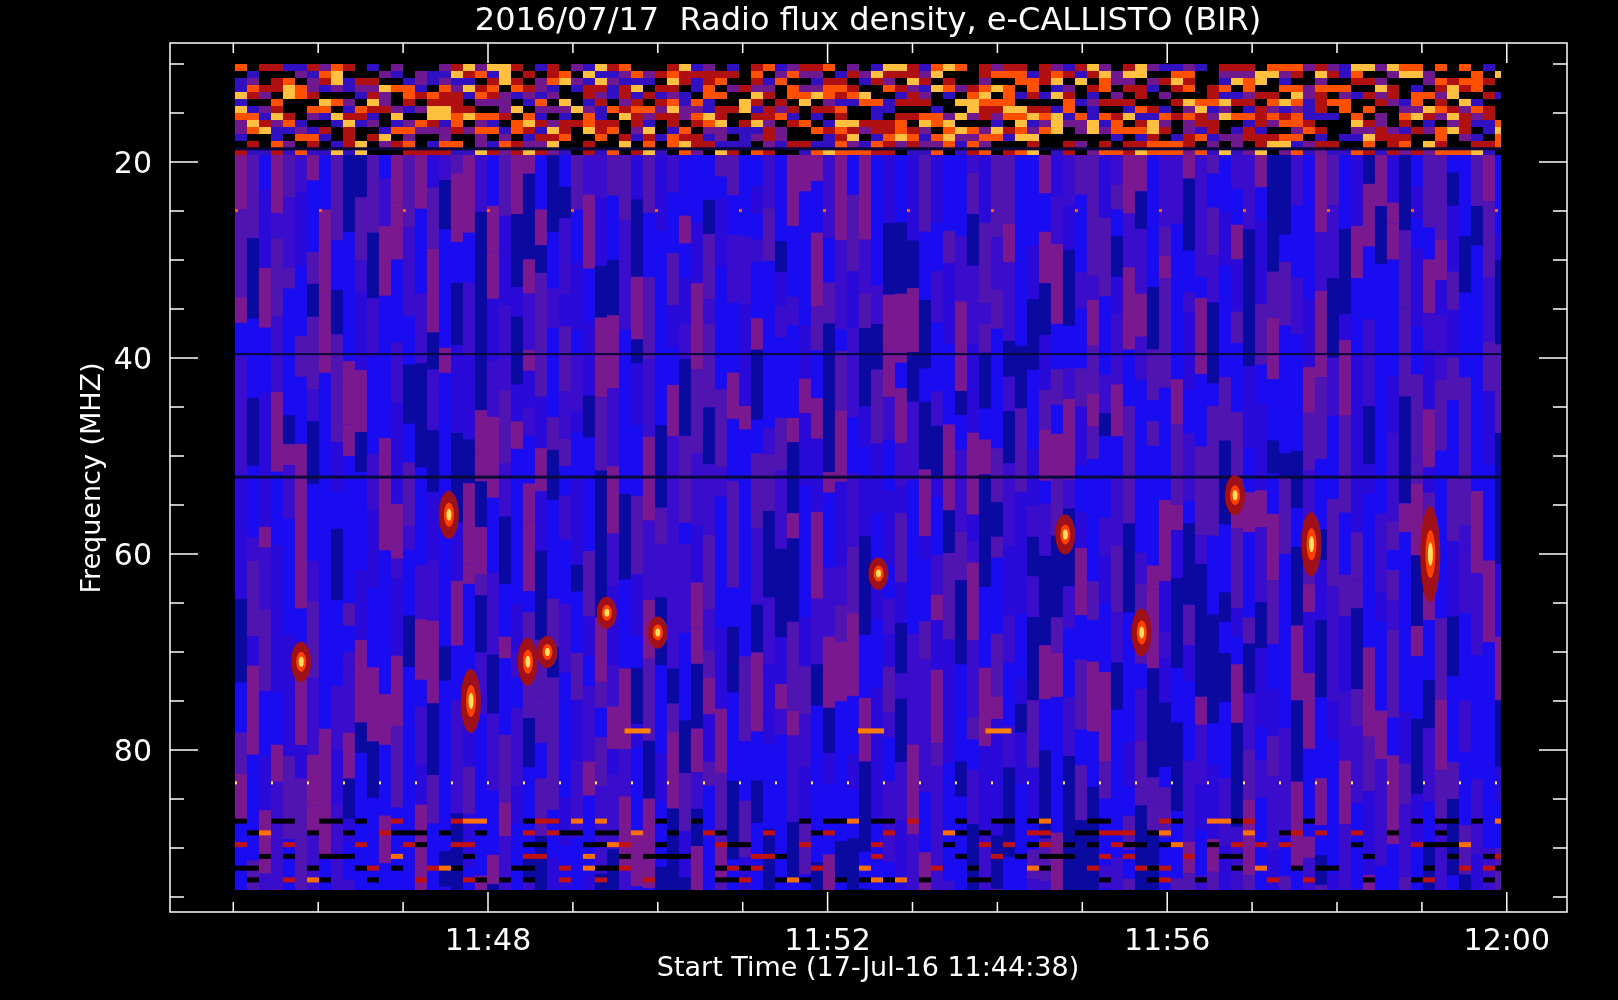 This screenshot has width=1618, height=1000. I want to click on tick-label: 11:56, so click(1167, 939).